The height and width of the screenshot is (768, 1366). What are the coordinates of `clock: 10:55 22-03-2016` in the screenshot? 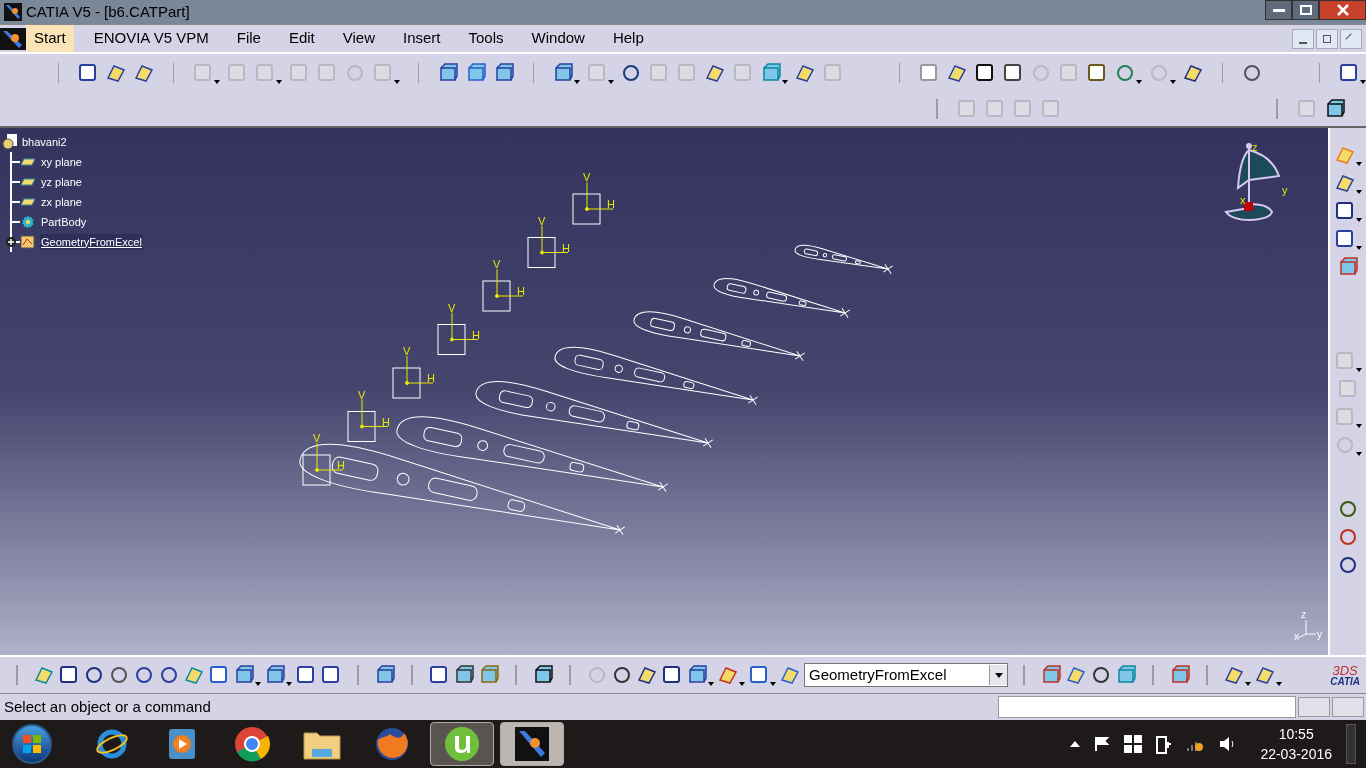 It's located at (1296, 744).